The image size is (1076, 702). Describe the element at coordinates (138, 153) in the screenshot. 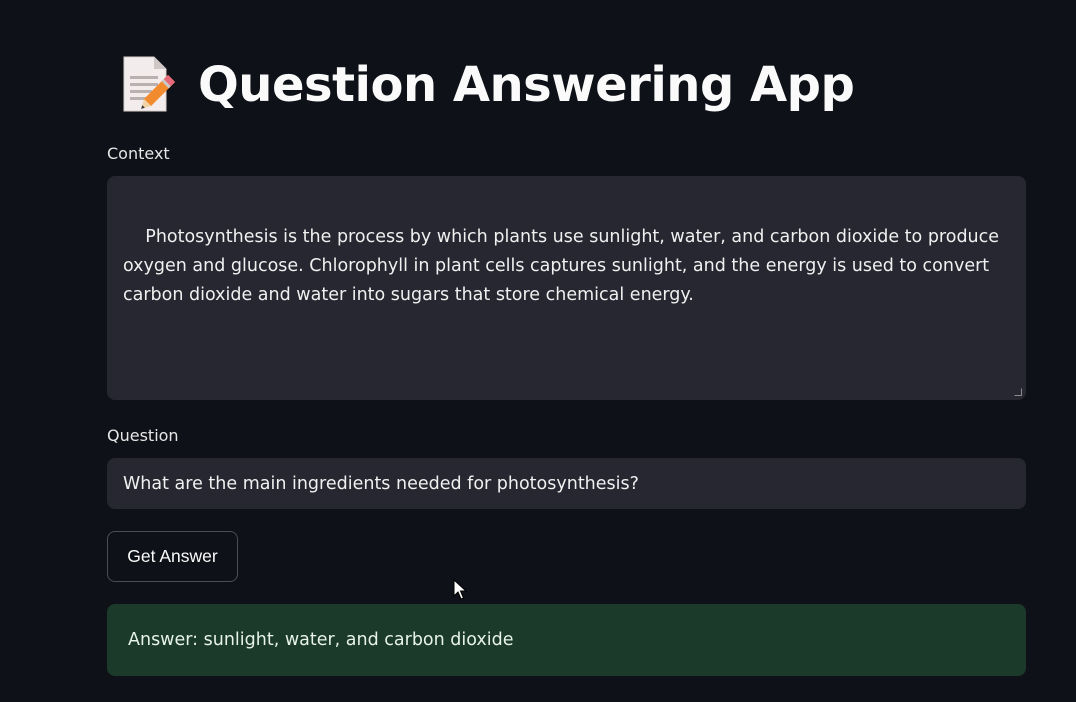

I see `context-label: Context` at that location.